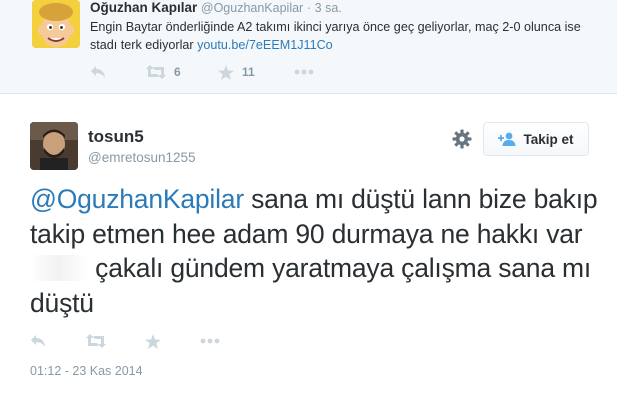 The image size is (617, 412). I want to click on mention-link: @OguzhanKapilar, so click(137, 199).